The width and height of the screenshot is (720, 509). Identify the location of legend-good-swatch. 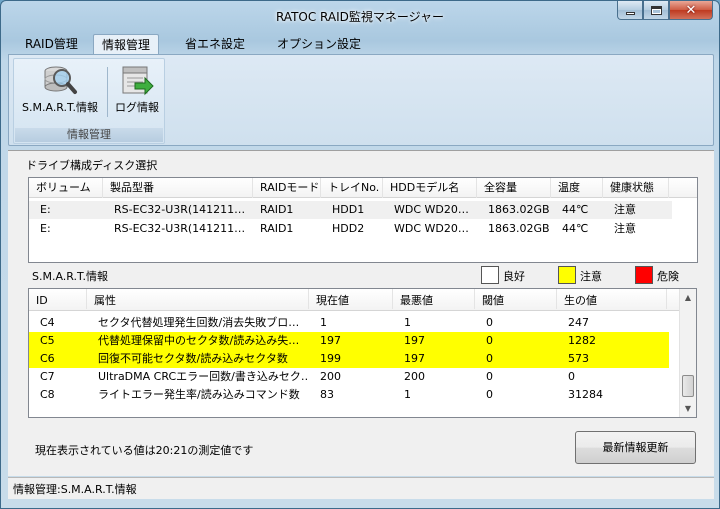
(490, 275).